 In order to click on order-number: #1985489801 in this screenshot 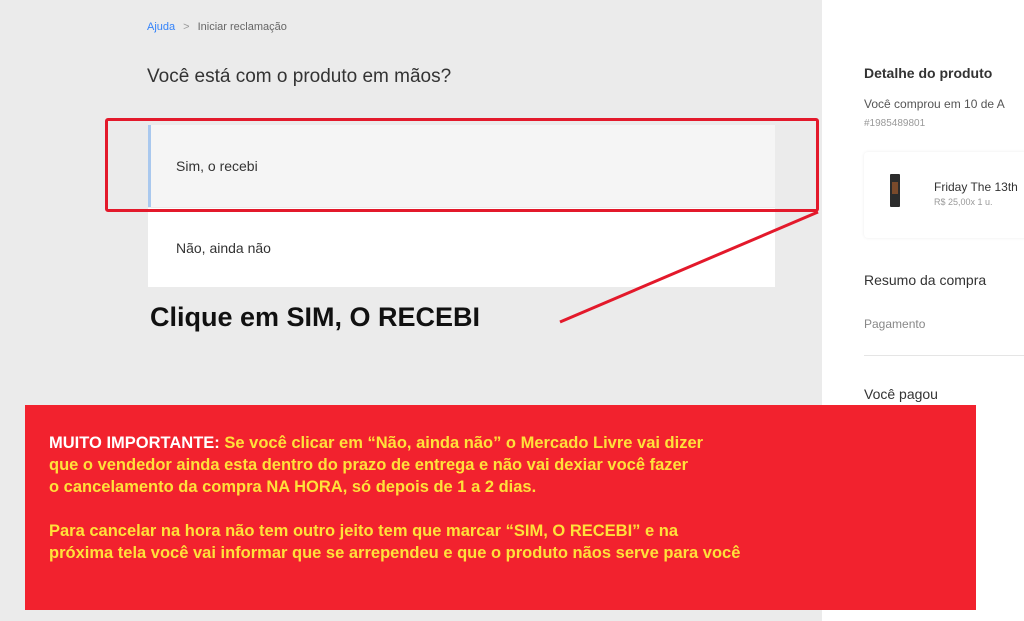, I will do `click(895, 123)`.